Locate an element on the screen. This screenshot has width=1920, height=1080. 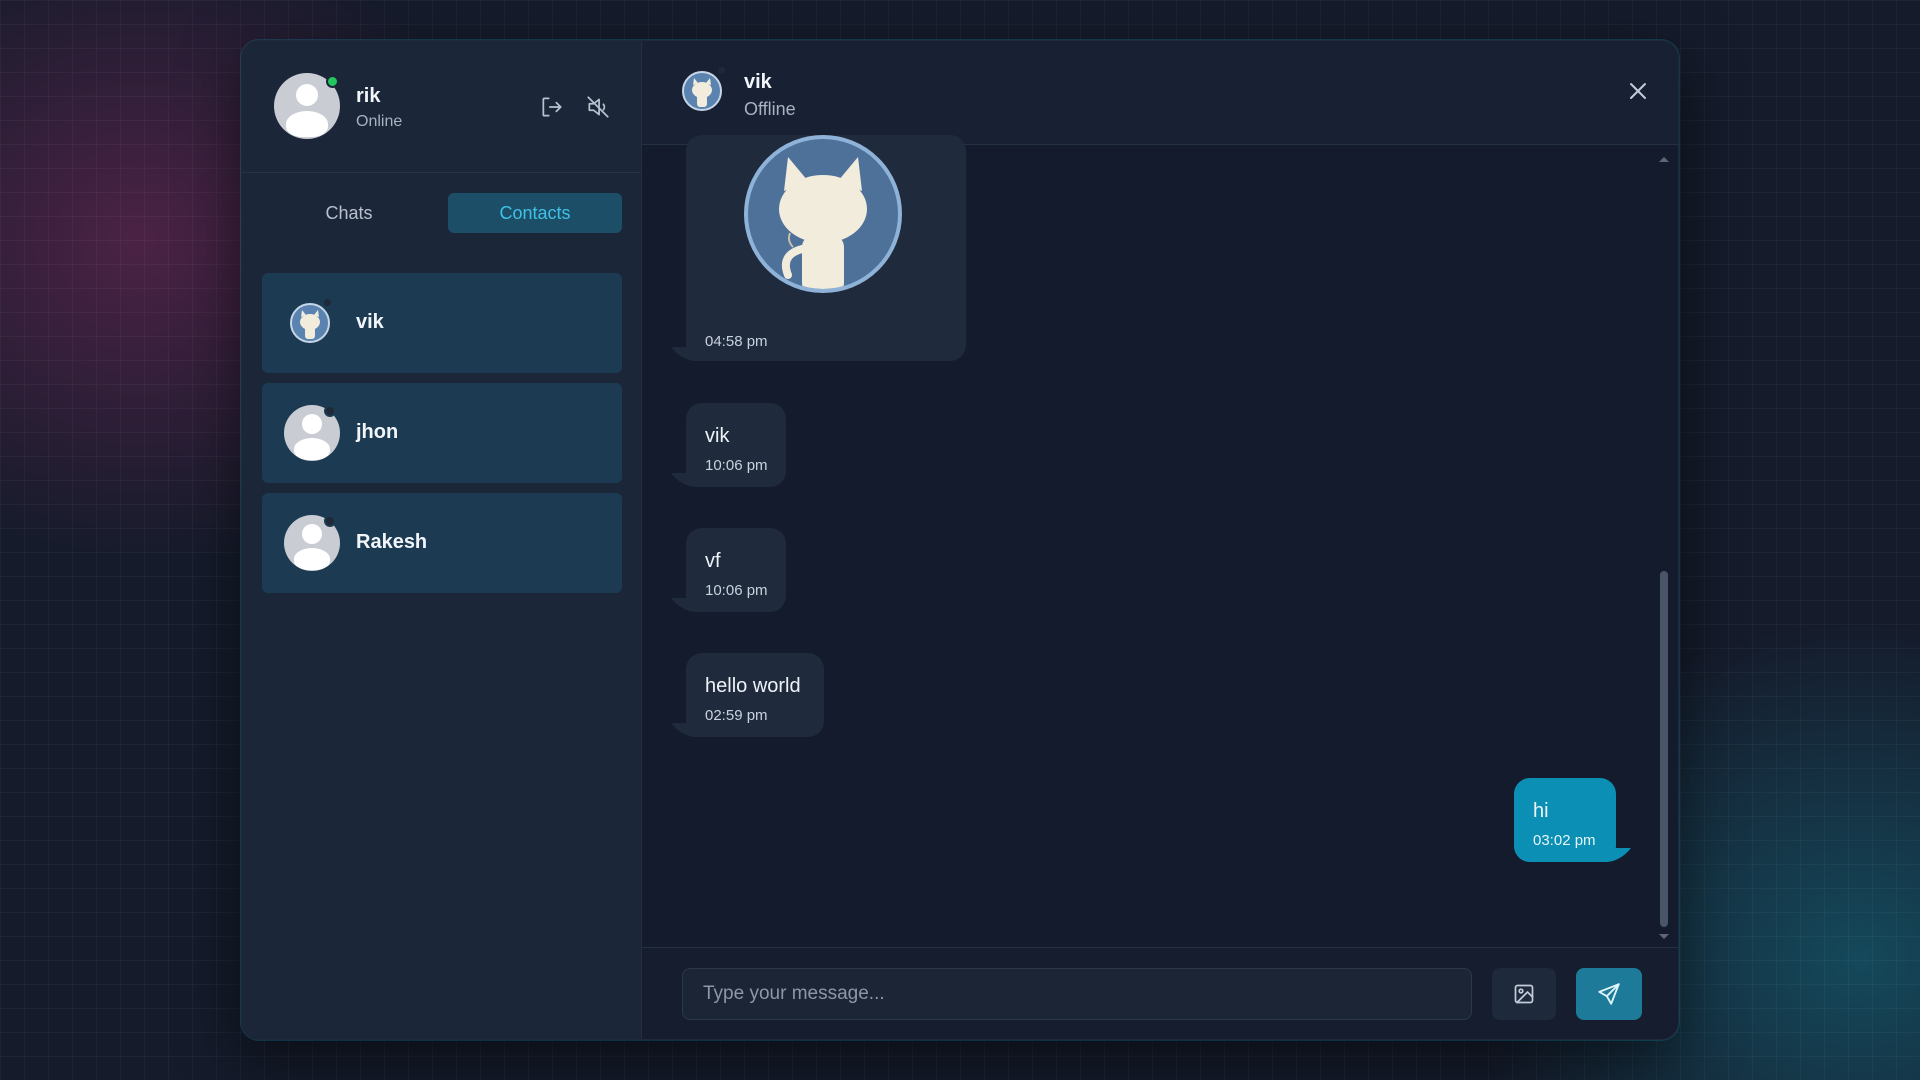
chat-header: vik Offline is located at coordinates (1160, 93).